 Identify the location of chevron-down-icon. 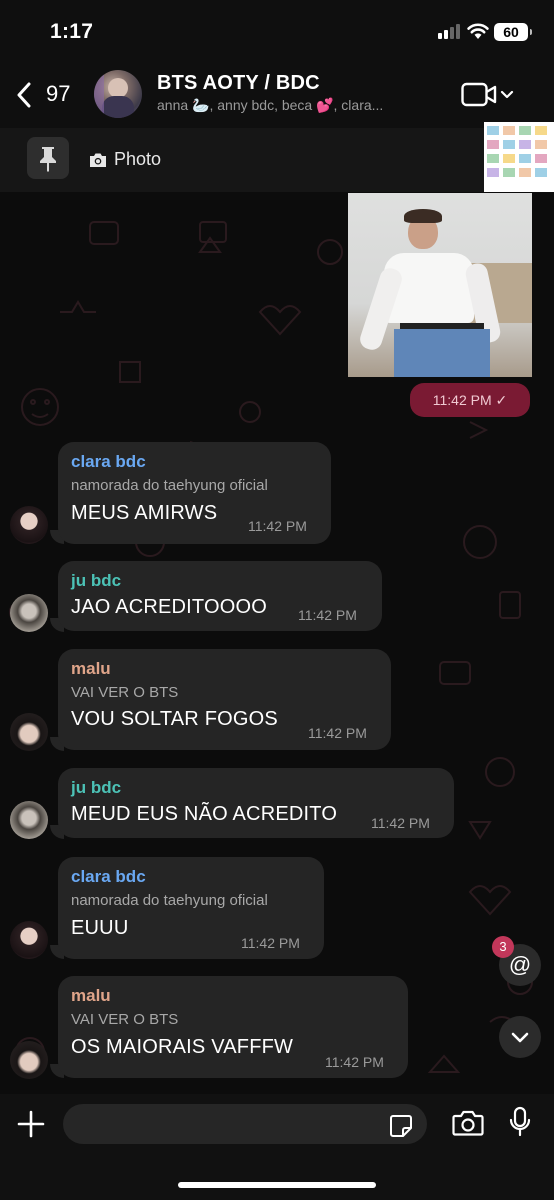
(520, 1037).